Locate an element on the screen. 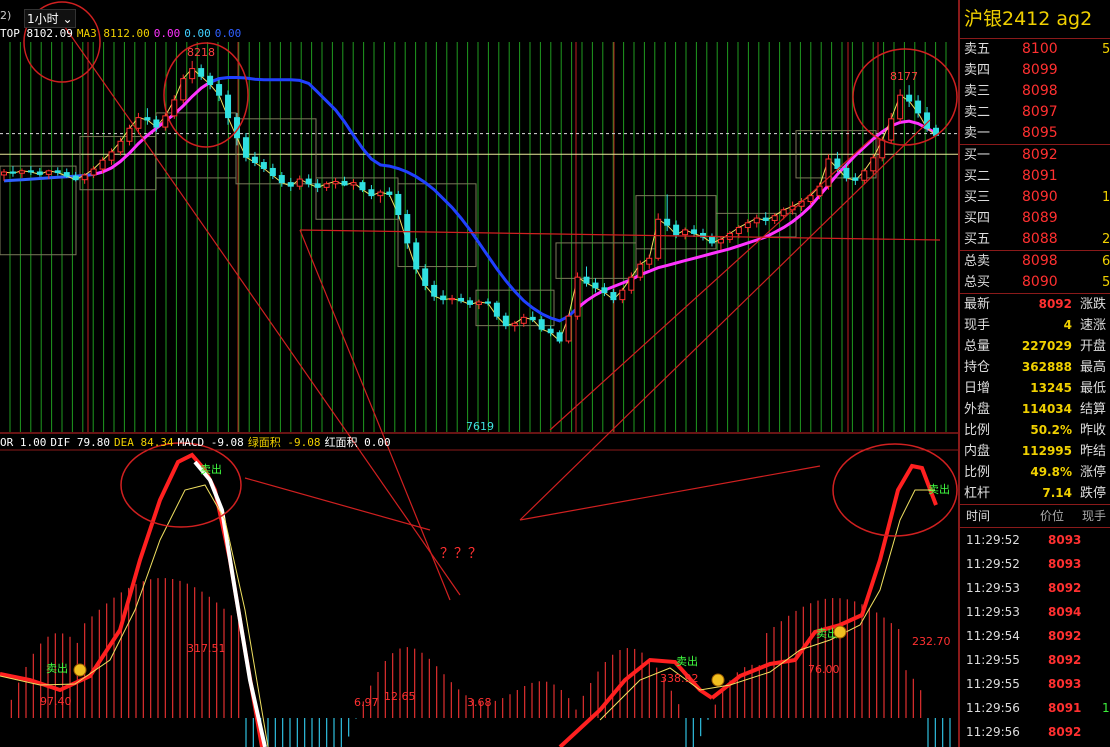 The width and height of the screenshot is (1110, 747). level-label: 卖四 is located at coordinates (977, 70).